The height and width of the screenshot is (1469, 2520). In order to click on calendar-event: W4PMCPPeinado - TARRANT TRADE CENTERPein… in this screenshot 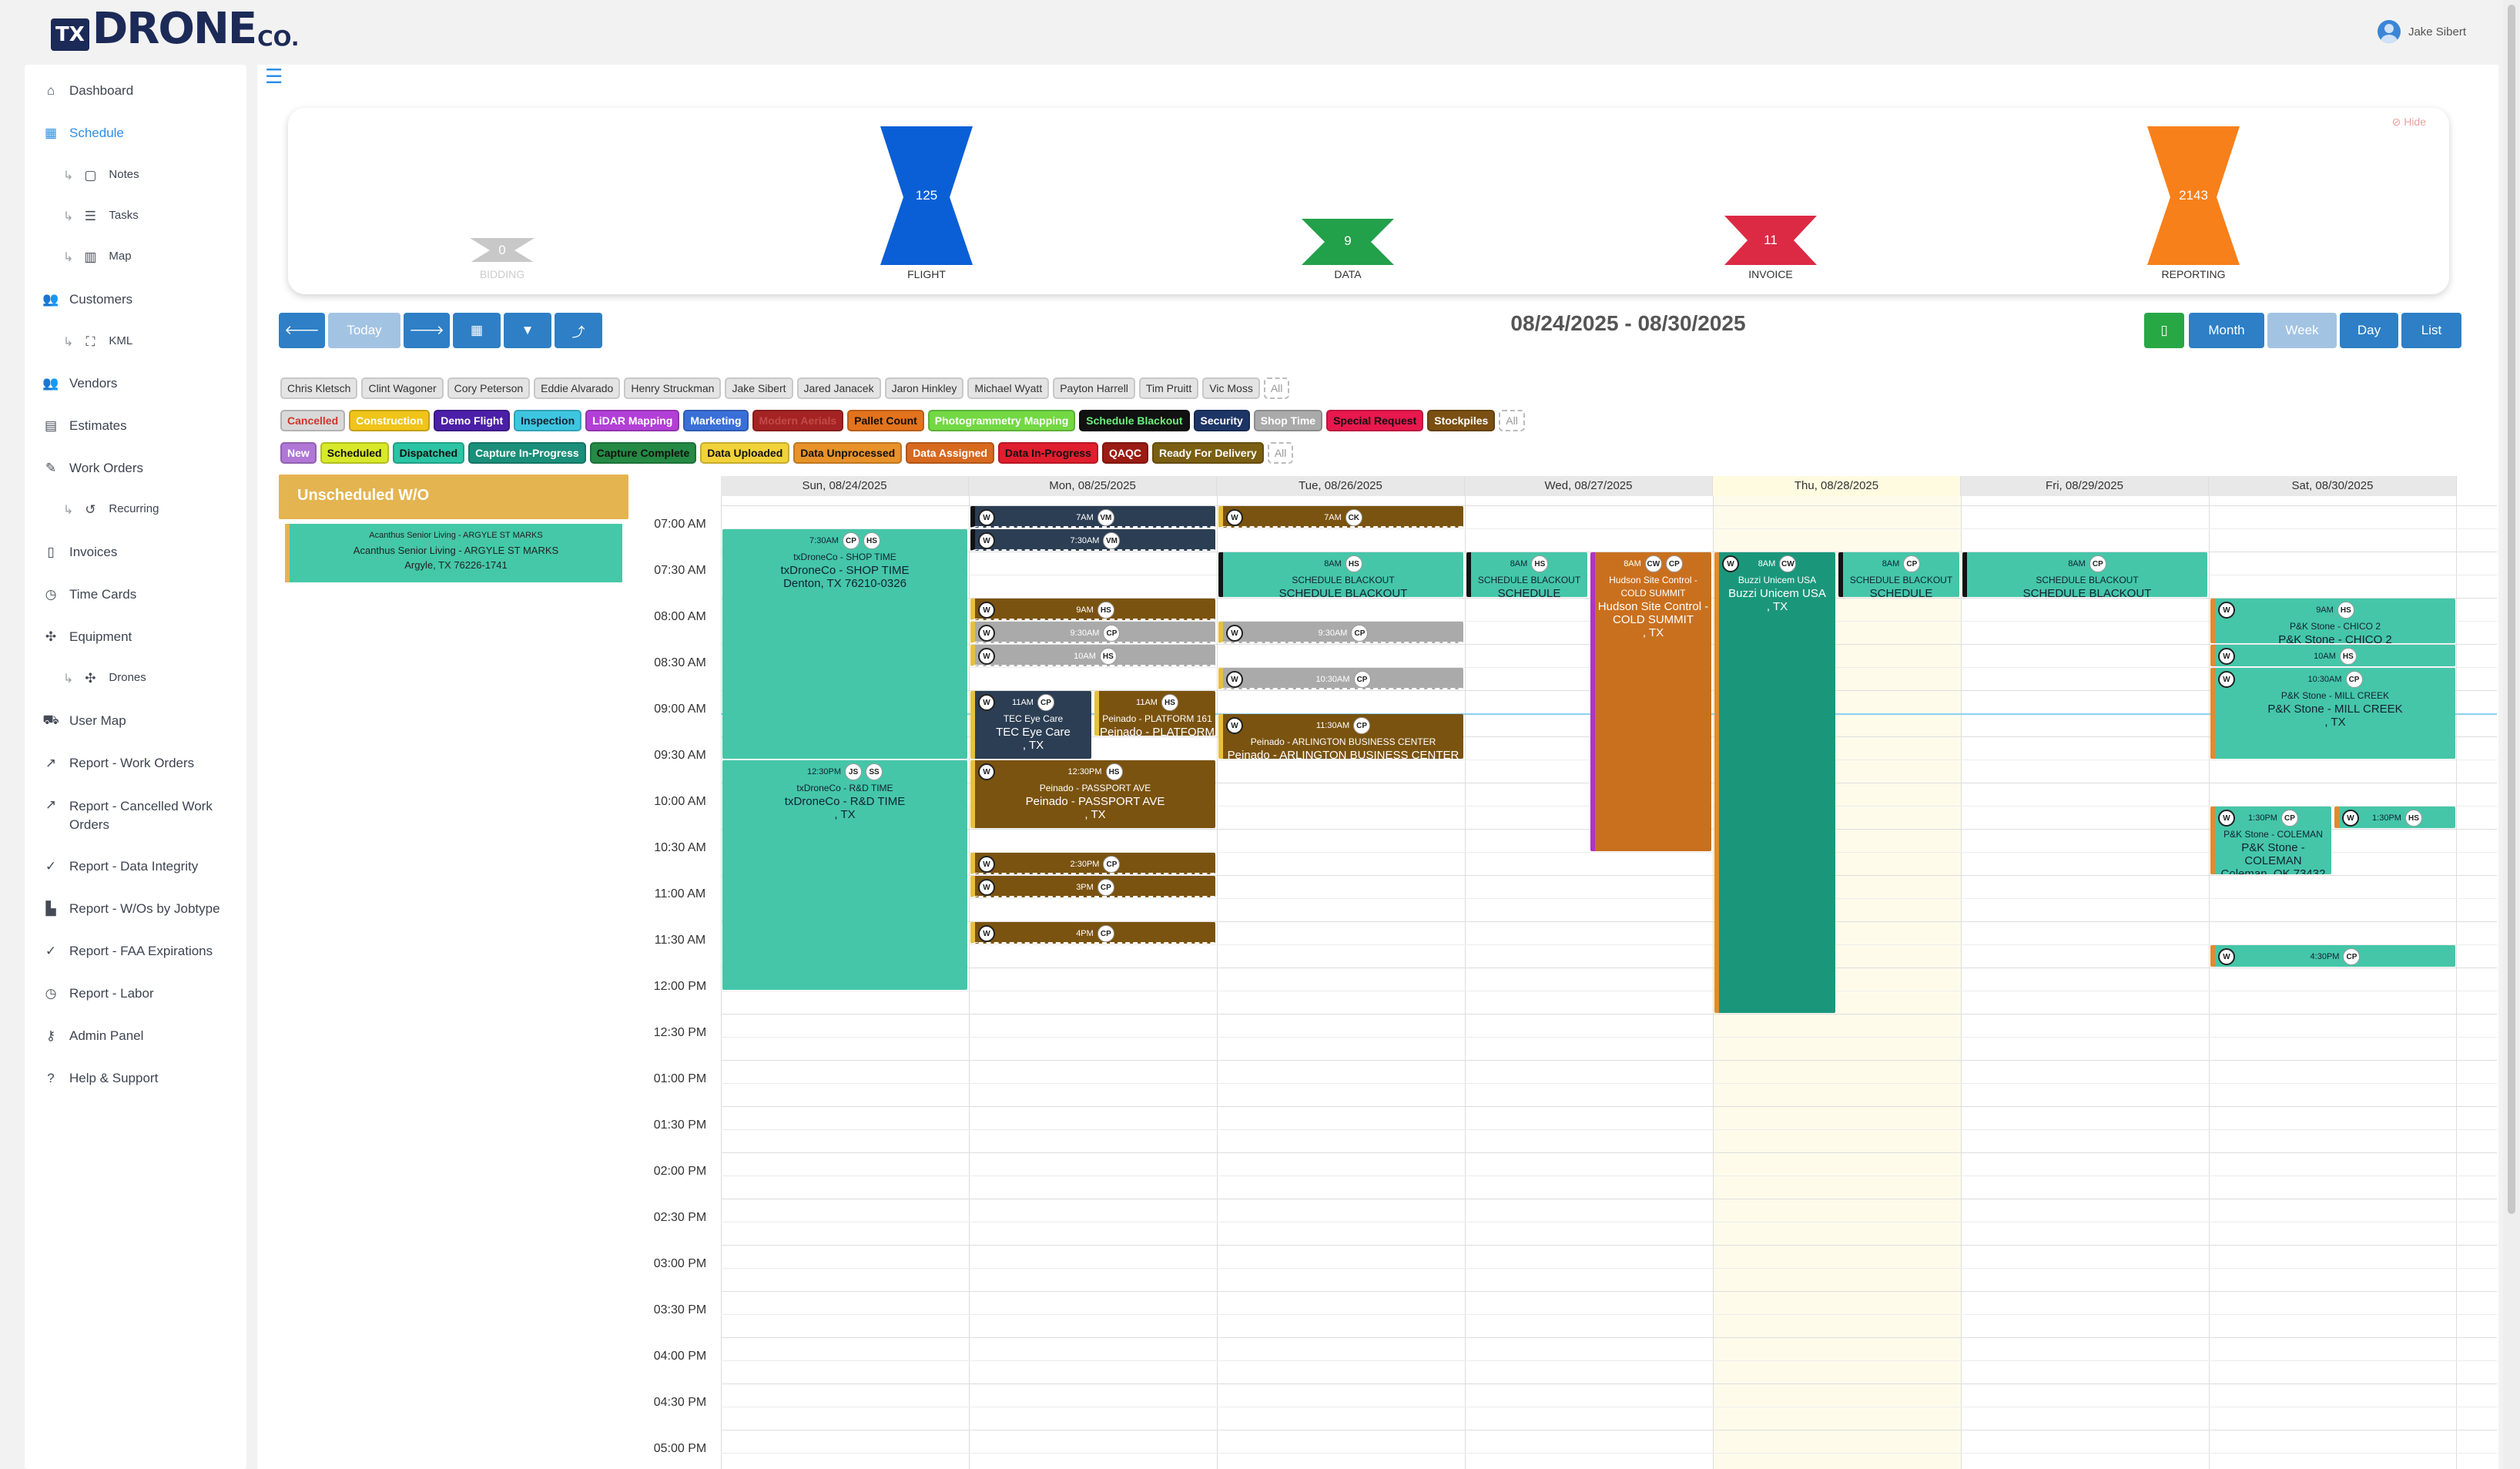, I will do `click(1092, 933)`.